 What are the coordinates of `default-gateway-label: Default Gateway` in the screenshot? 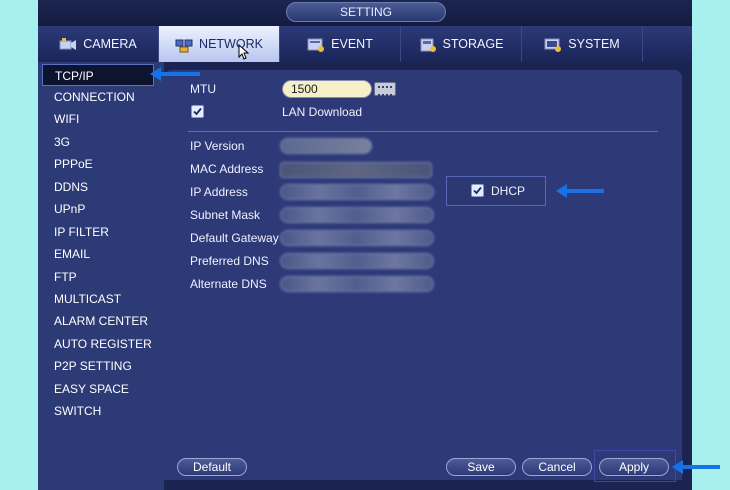 It's located at (234, 238).